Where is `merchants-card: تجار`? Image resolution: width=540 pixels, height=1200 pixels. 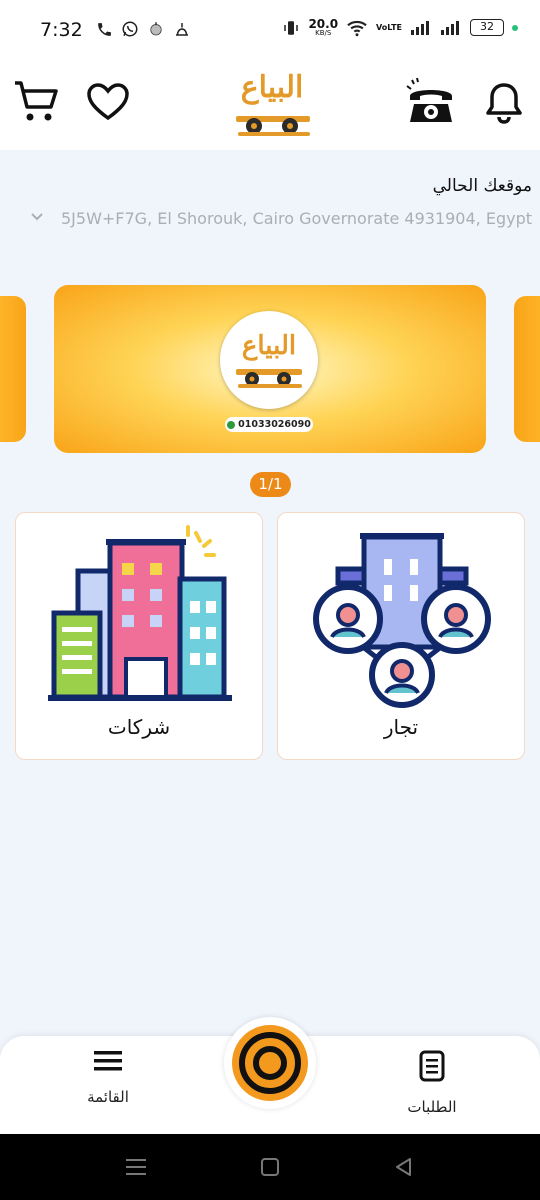 merchants-card: تجار is located at coordinates (401, 636).